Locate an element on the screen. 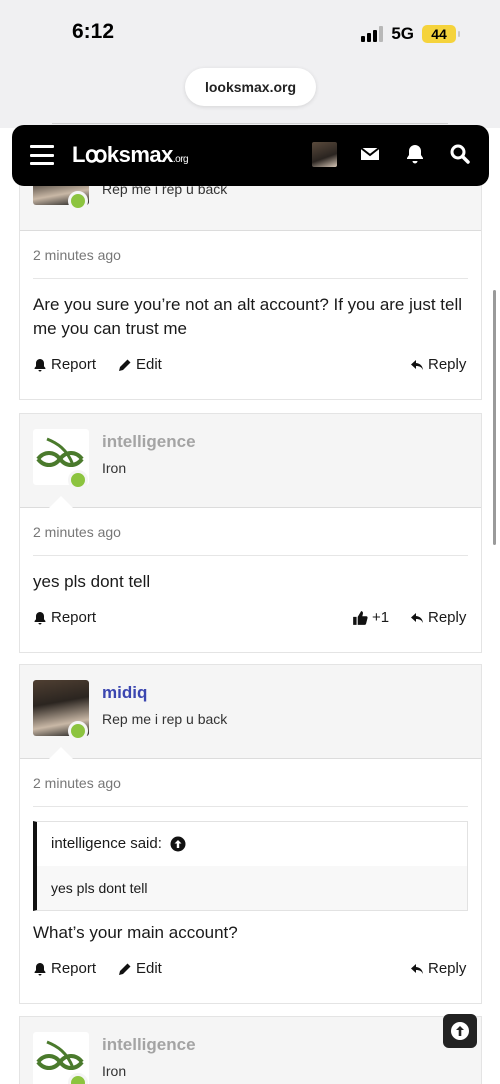 The height and width of the screenshot is (1084, 500). scrollbar is located at coordinates (494, 417).